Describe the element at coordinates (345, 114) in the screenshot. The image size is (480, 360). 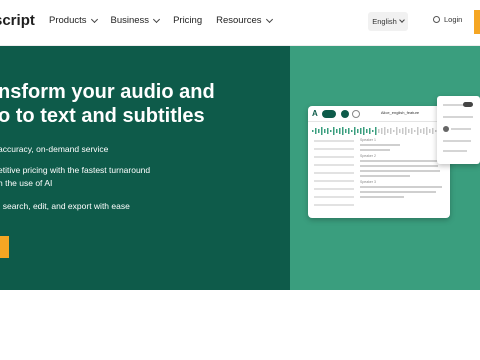
I see `play-icon` at that location.